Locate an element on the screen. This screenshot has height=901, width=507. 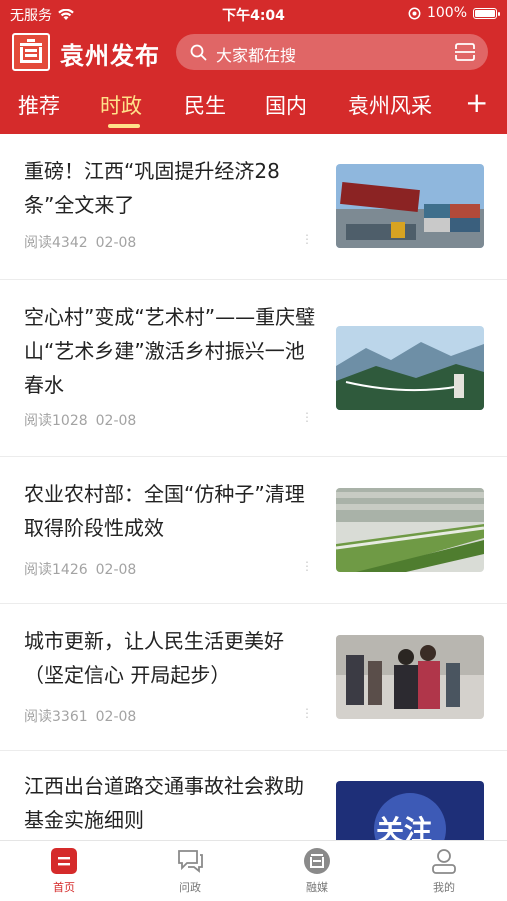
read-count: 阅读1028 is located at coordinates (56, 421).